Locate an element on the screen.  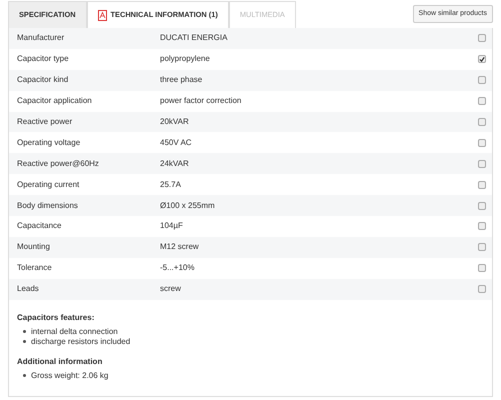
spec-name: Capacitor application is located at coordinates (54, 101).